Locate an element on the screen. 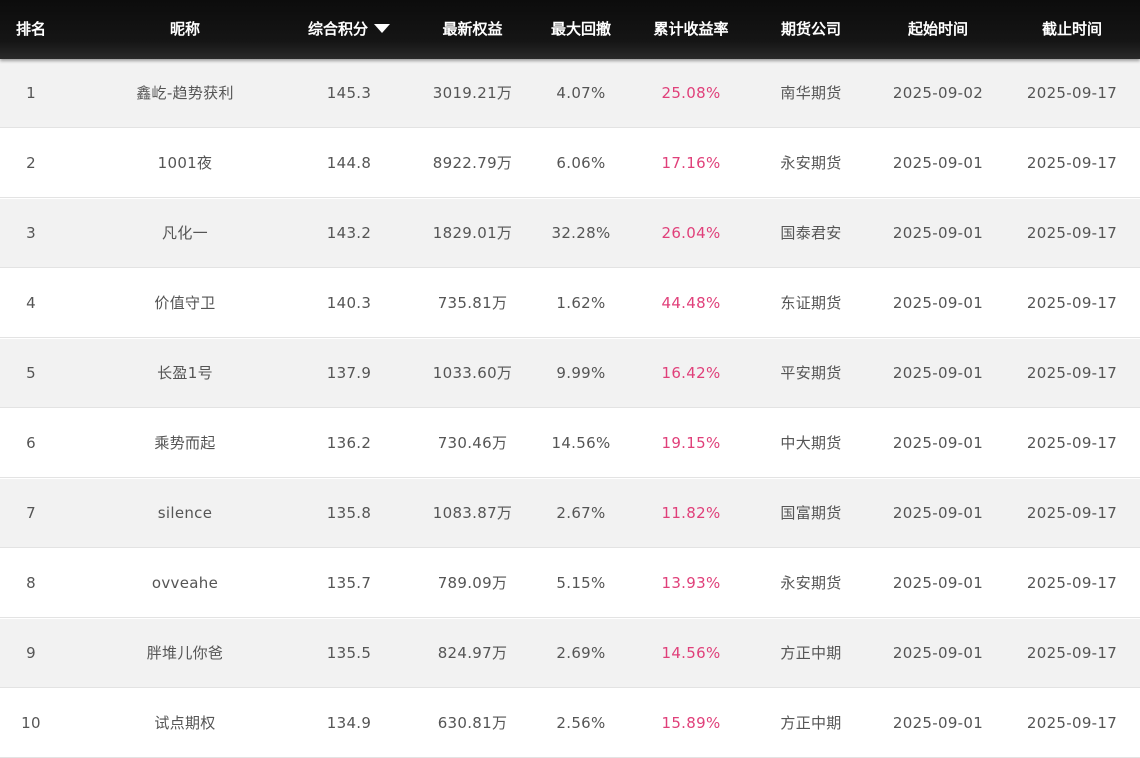 This screenshot has height=758, width=1140. cell-rank: 4 is located at coordinates (31, 303).